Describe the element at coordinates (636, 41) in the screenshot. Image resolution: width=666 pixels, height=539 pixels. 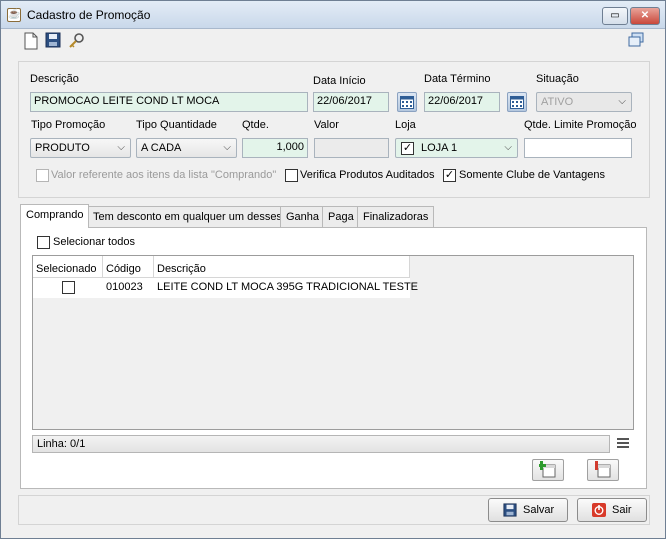
I see `window-copy-icon` at that location.